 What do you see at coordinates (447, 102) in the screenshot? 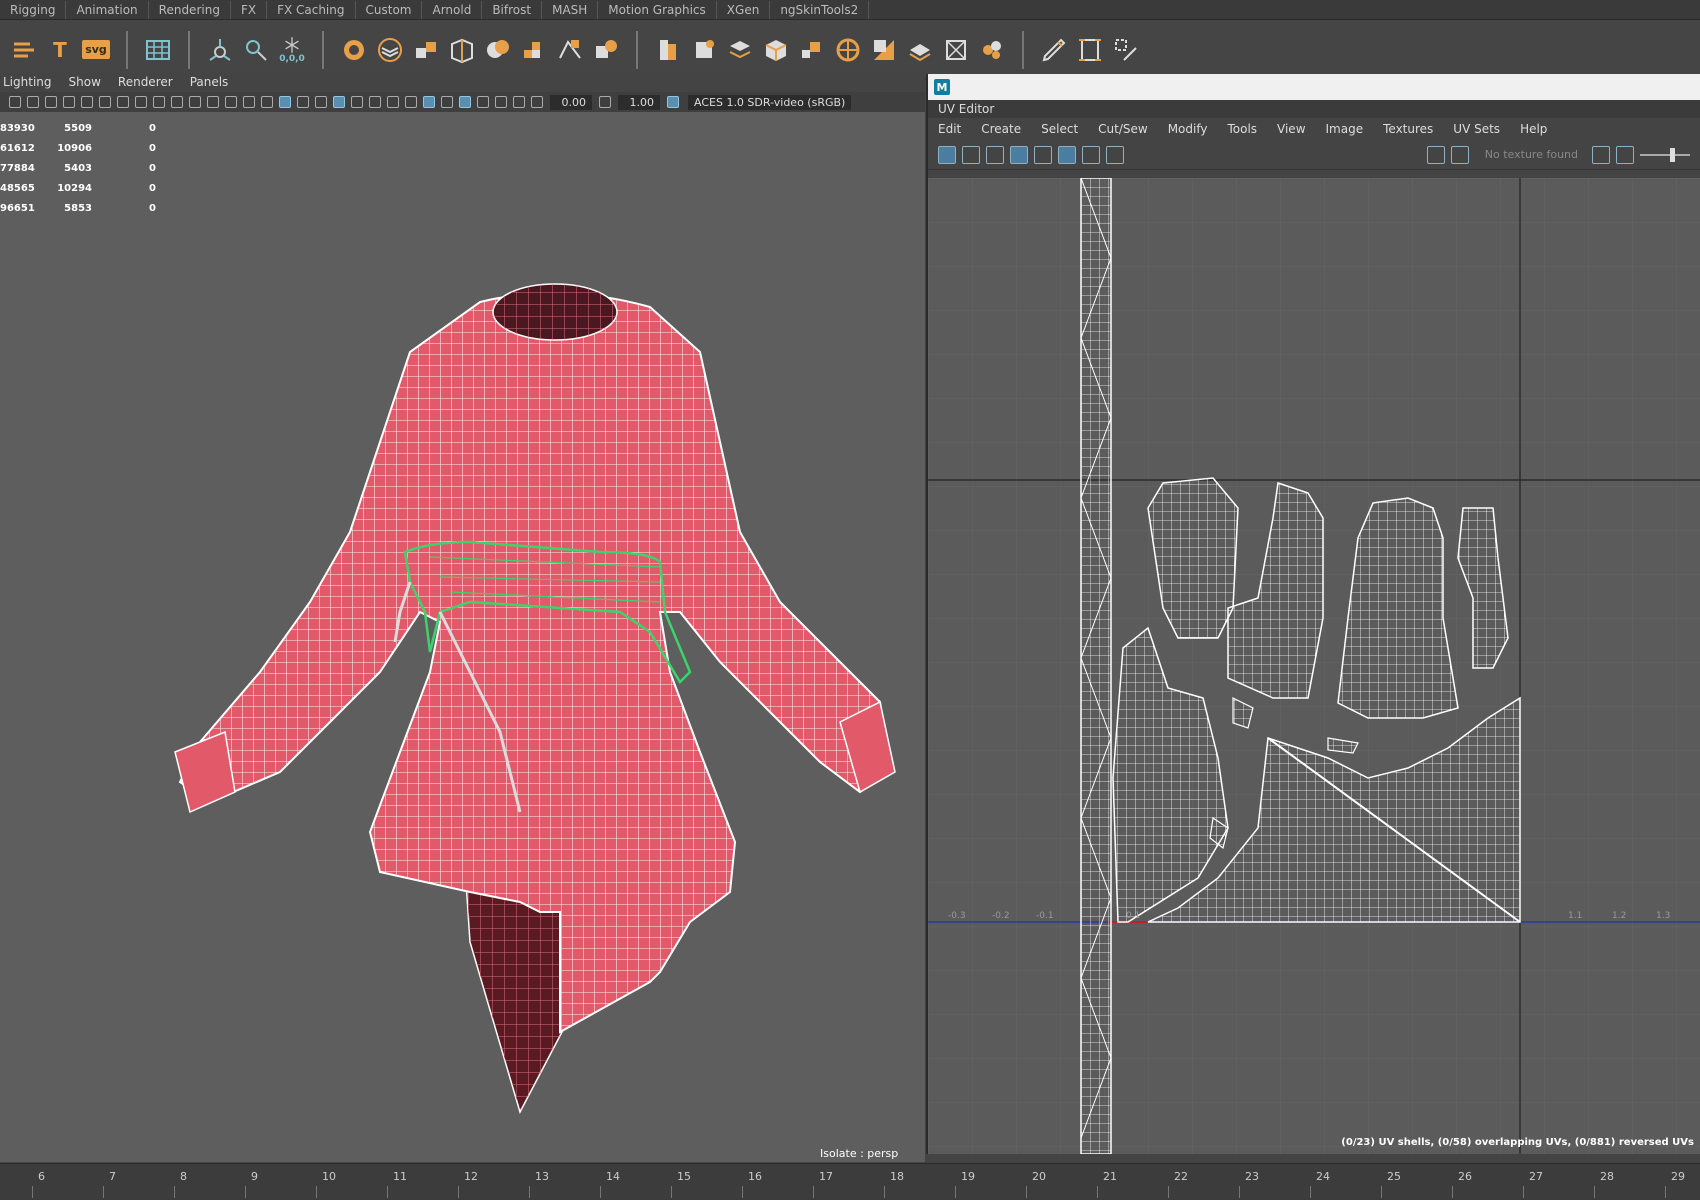
I see `depth-of-field-icon` at bounding box center [447, 102].